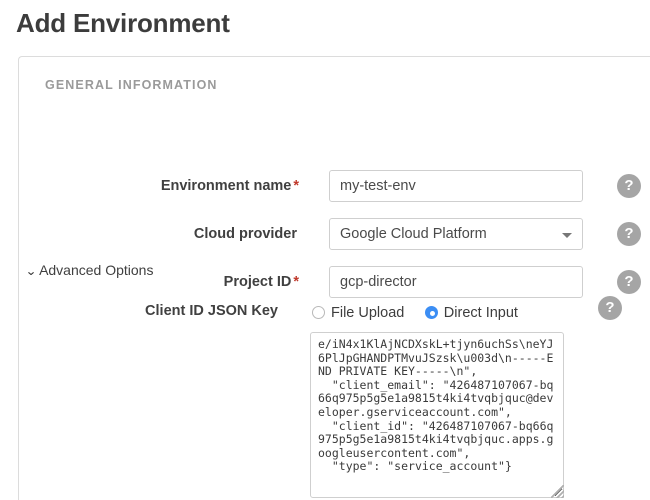 The height and width of the screenshot is (500, 650). I want to click on help-icon-client-id-json-key: ?, so click(610, 308).